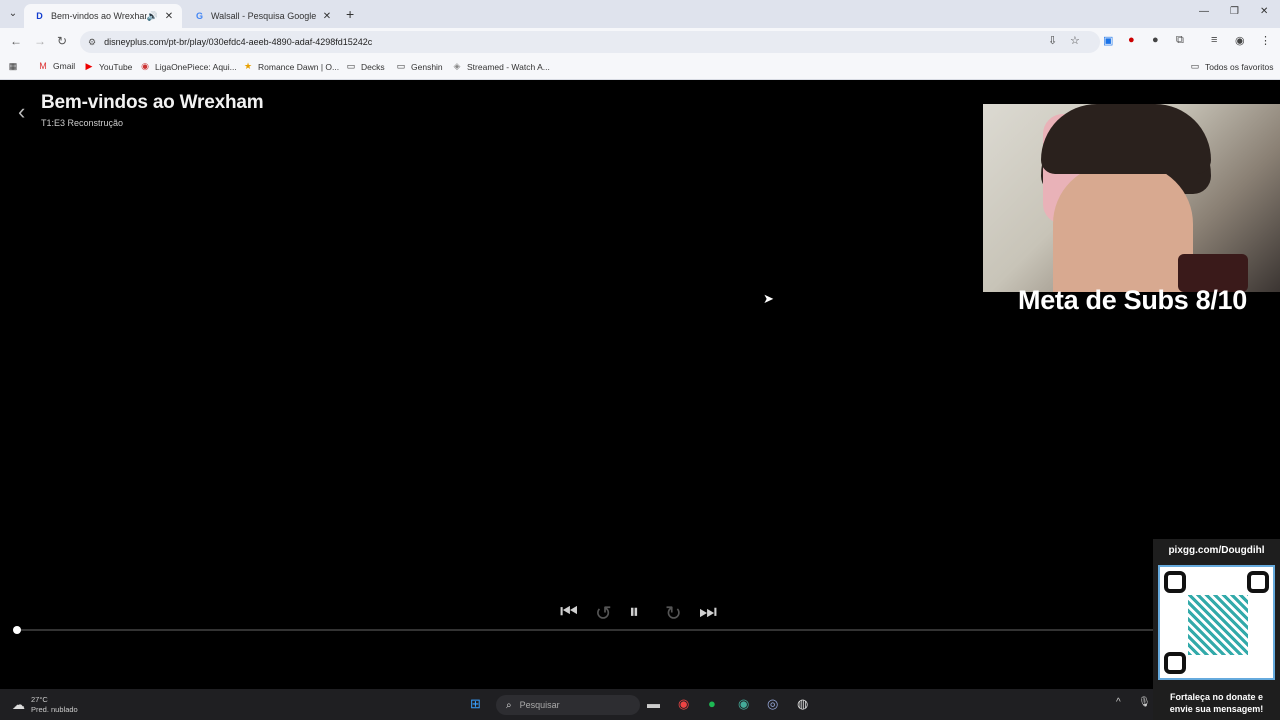  I want to click on webcam-overlay, so click(1131, 198).